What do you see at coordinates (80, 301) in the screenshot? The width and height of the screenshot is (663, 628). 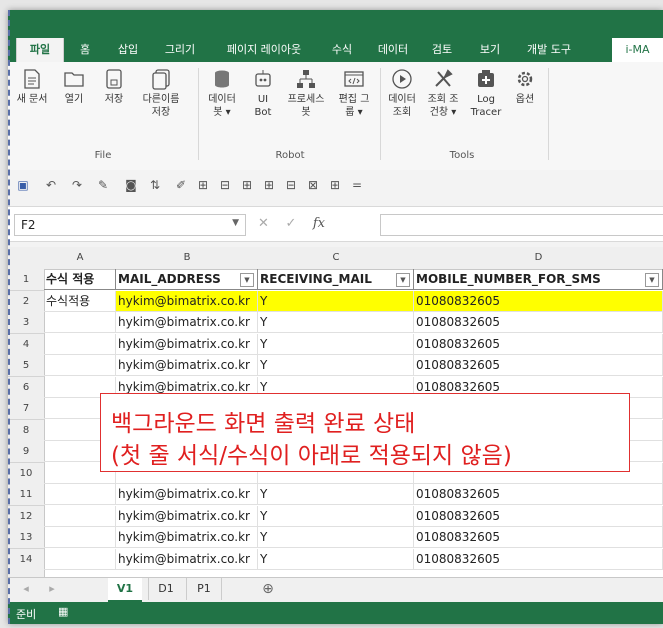 I see `table-cell: 수식적용` at bounding box center [80, 301].